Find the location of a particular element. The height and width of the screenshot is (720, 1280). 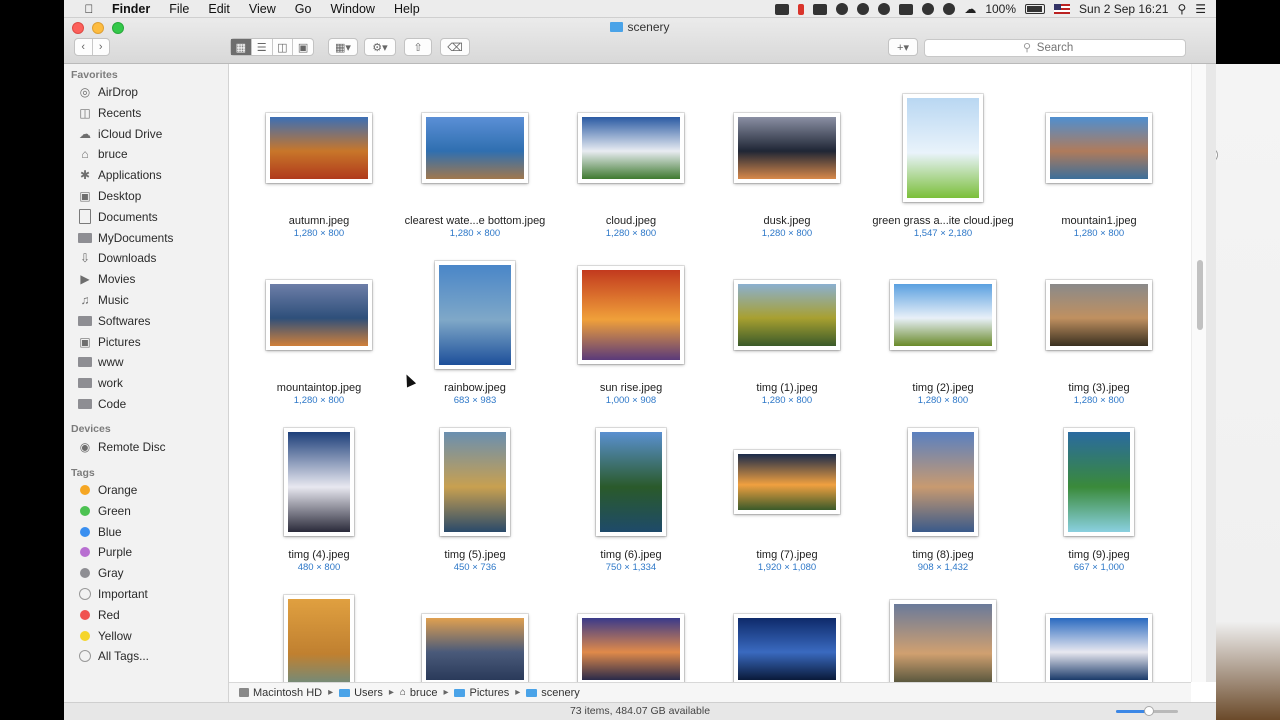

file-item: dusk.jpeg 1,280 × 800 is located at coordinates (787, 162).